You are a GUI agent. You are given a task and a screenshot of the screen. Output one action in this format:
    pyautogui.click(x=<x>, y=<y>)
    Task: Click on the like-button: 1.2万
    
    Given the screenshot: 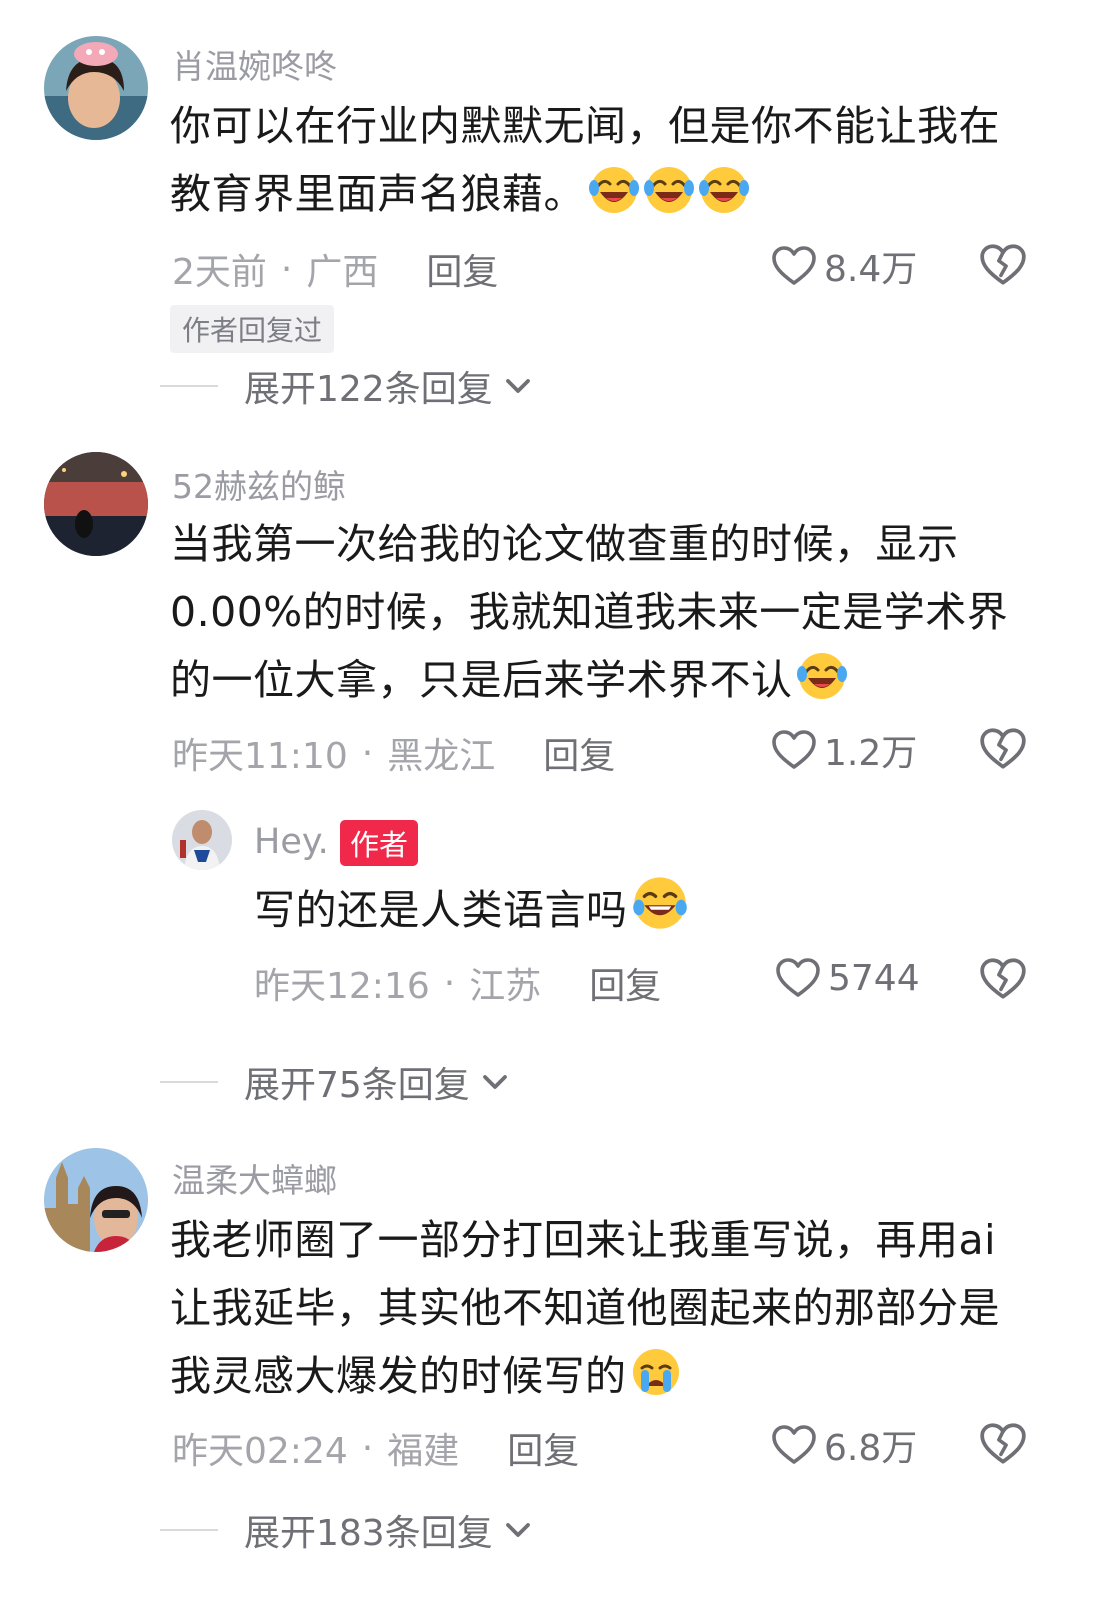 What is the action you would take?
    pyautogui.click(x=843, y=750)
    